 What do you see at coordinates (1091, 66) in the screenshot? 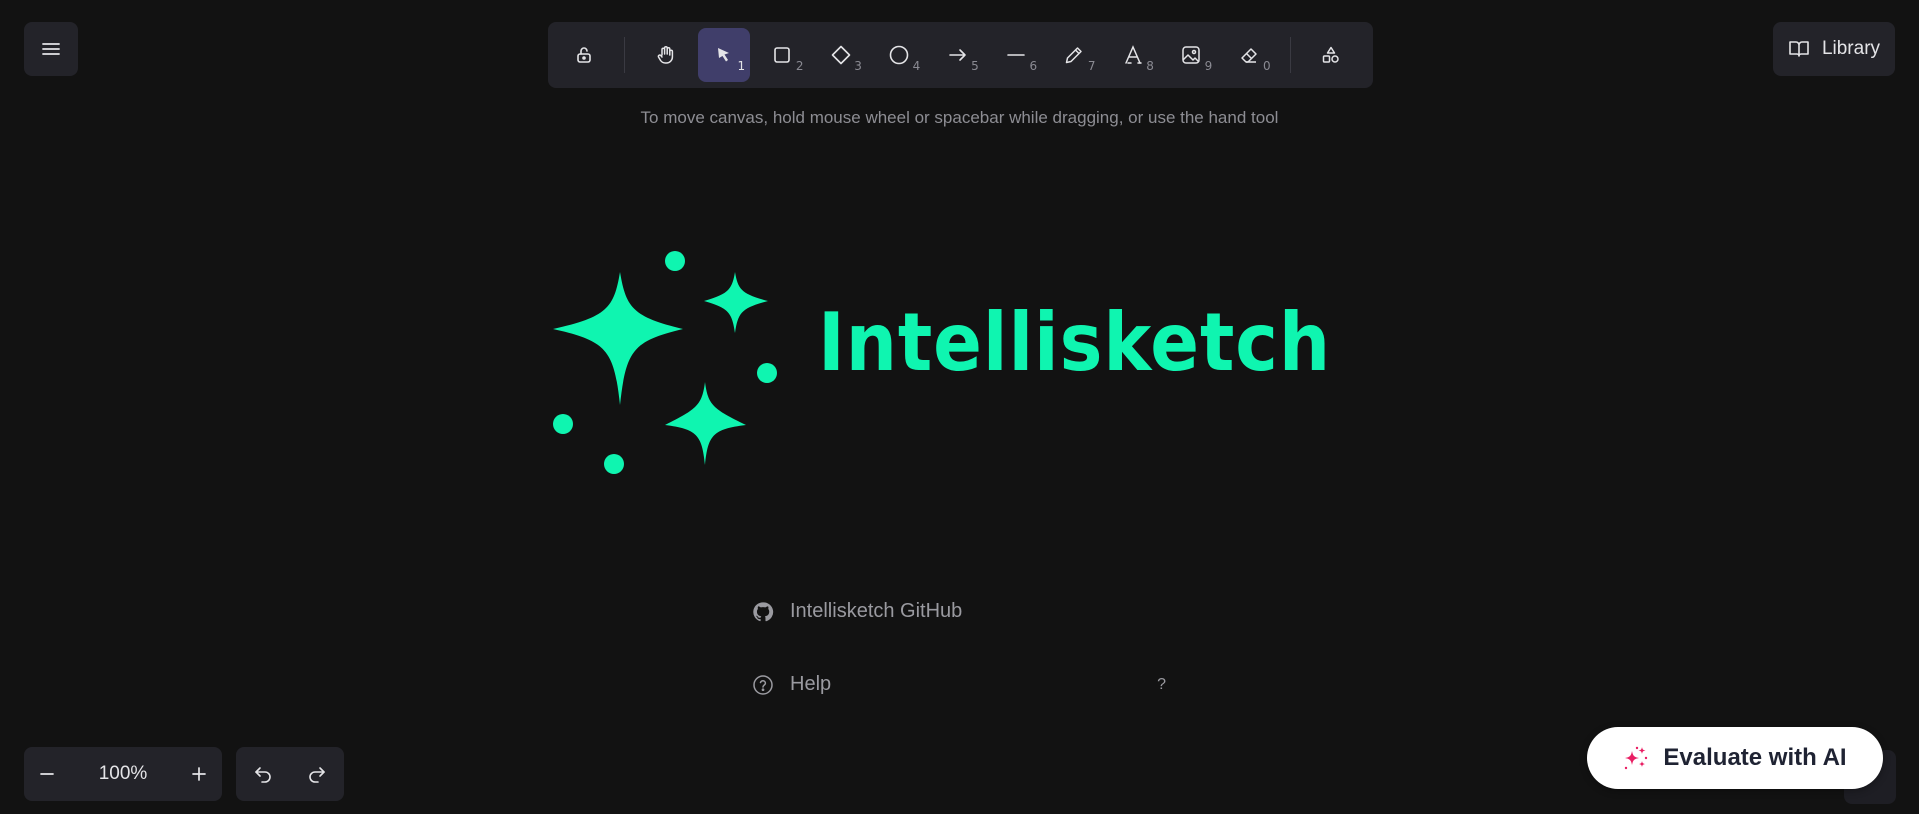
I see `tool-shortcut: 7` at bounding box center [1091, 66].